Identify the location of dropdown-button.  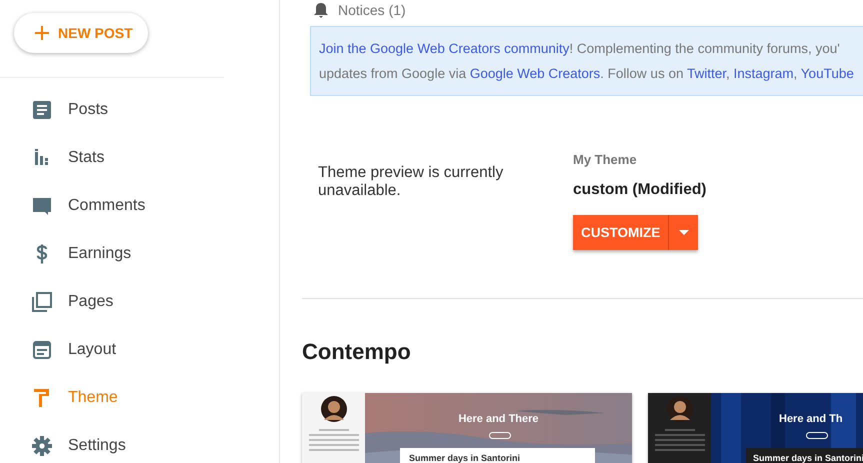
(683, 232).